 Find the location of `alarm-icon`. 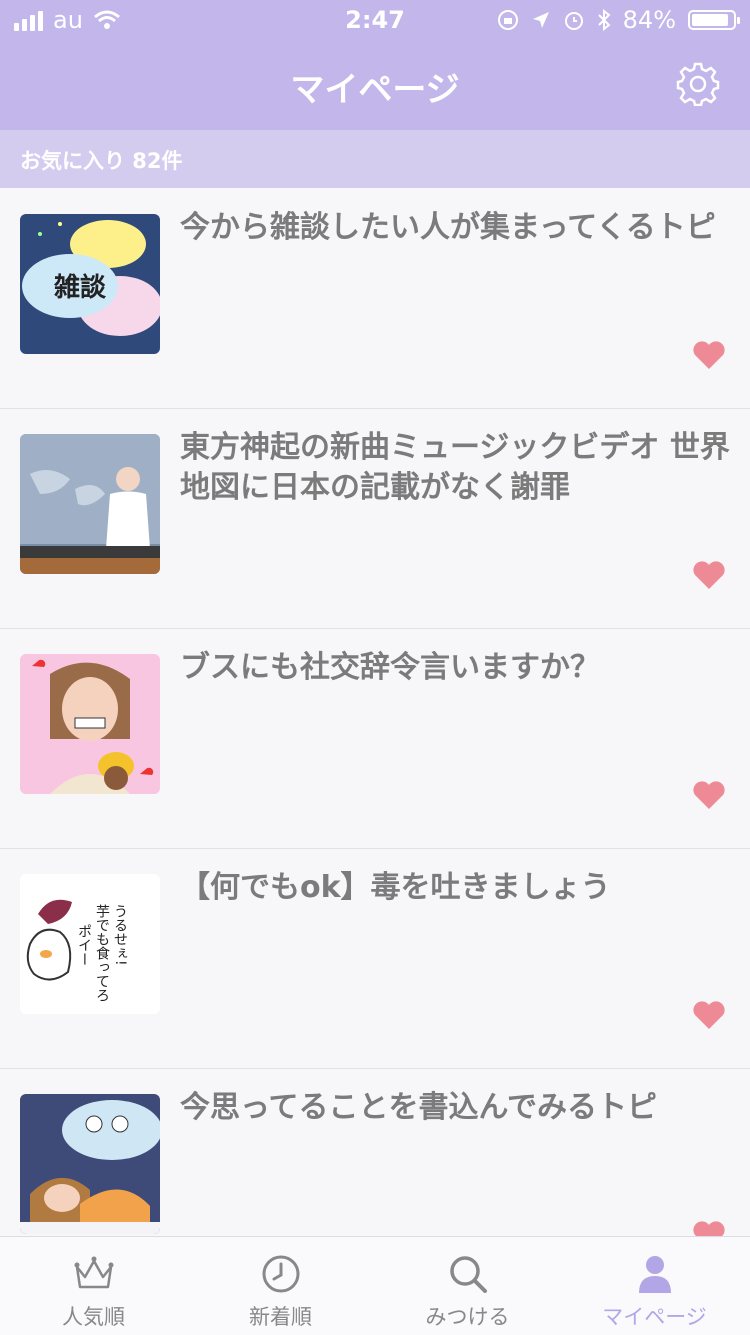

alarm-icon is located at coordinates (573, 21).